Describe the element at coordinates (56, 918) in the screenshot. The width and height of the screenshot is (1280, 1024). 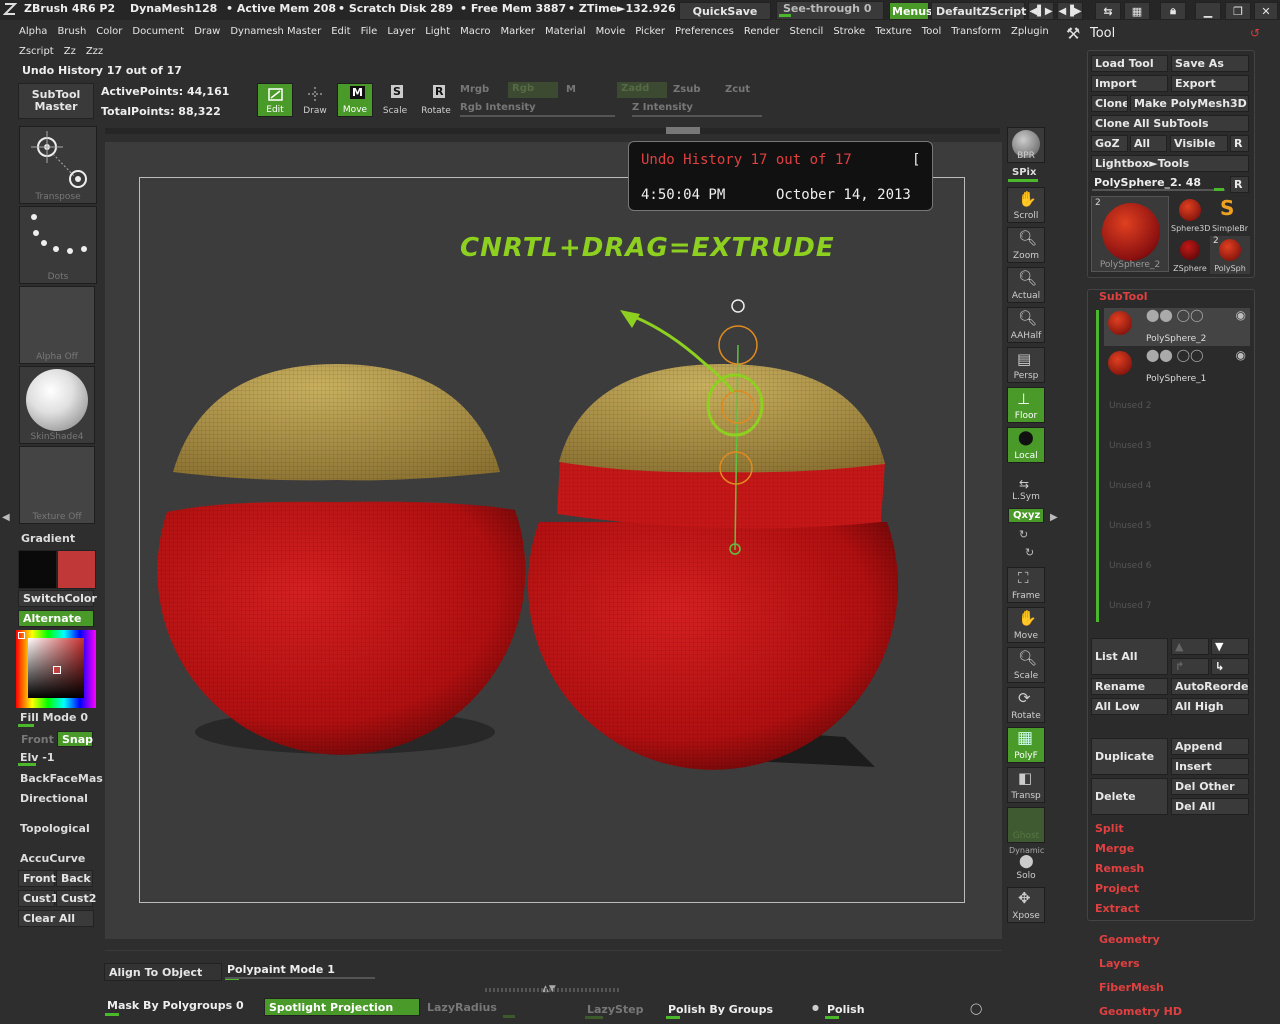
I see `clear-all-button: Clear All` at that location.